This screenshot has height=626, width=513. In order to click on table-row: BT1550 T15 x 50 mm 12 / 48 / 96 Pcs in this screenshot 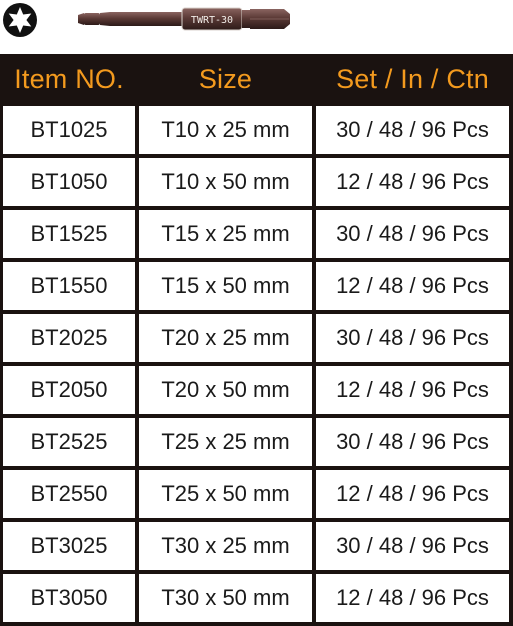, I will do `click(256, 286)`.